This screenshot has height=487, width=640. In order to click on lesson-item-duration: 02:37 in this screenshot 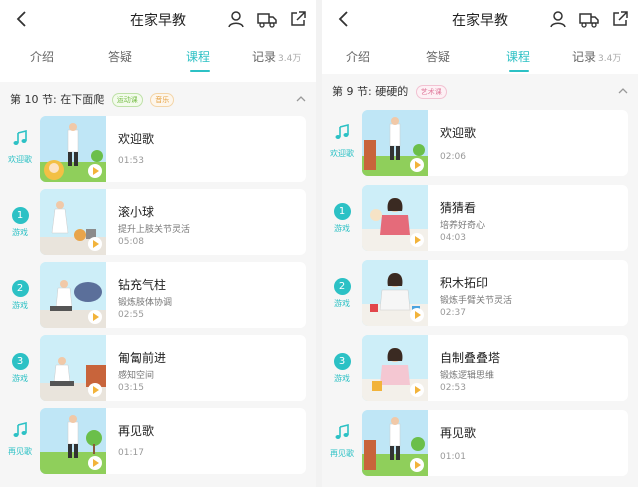, I will do `click(453, 313)`.